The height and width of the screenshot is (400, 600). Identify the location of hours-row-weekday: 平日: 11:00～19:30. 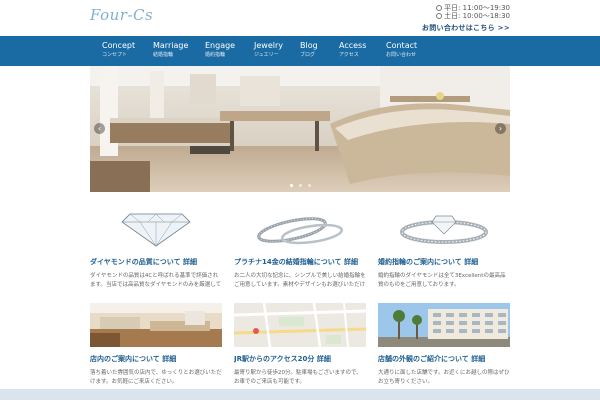
(473, 8).